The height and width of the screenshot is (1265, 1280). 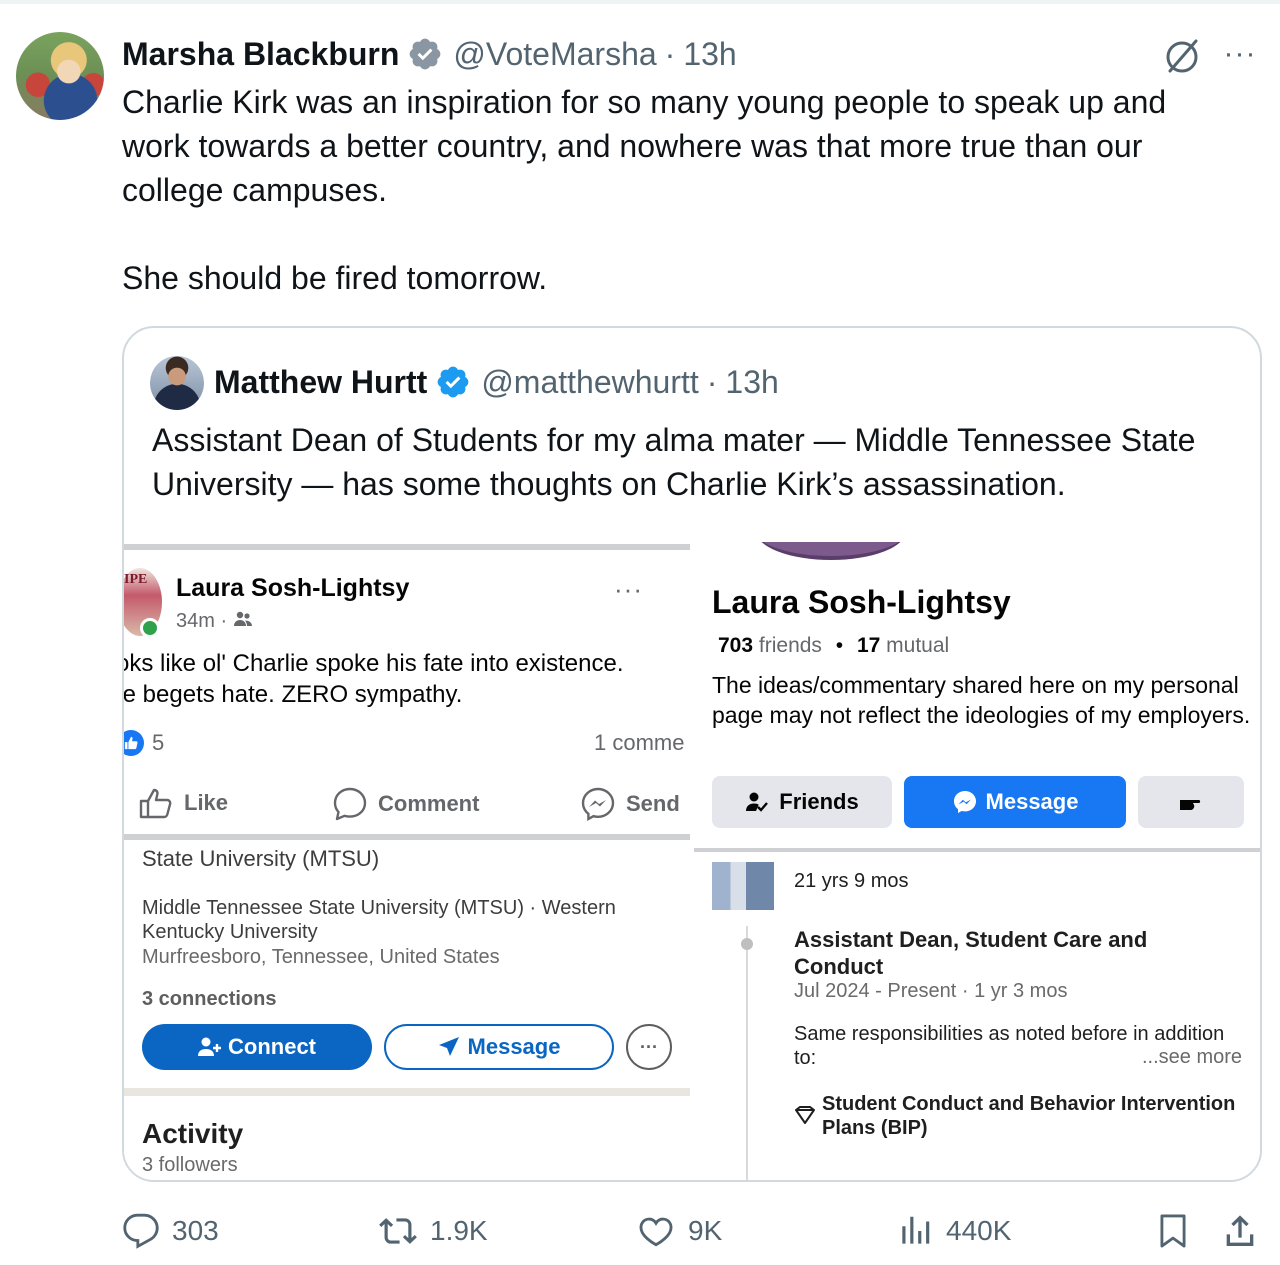 What do you see at coordinates (554, 54) in the screenshot?
I see `author-handle: @VoteMarsha` at bounding box center [554, 54].